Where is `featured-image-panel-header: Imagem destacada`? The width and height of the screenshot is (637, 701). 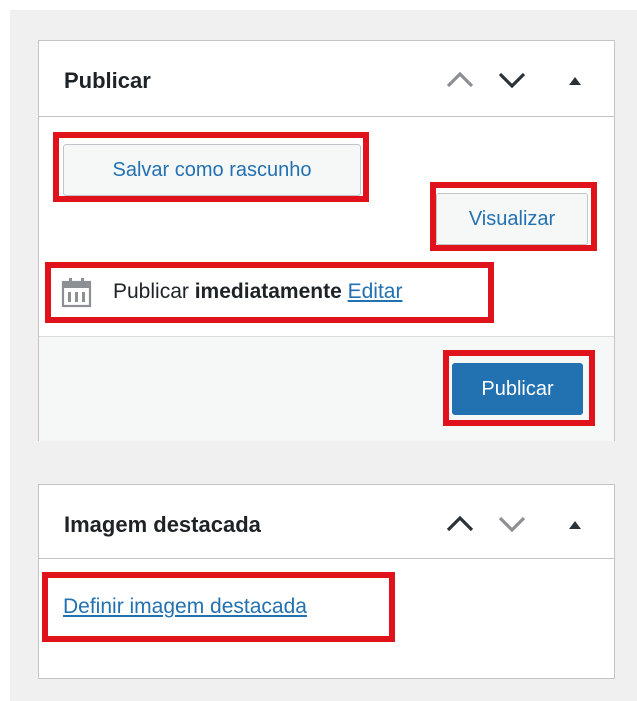
featured-image-panel-header: Imagem destacada is located at coordinates (326, 522).